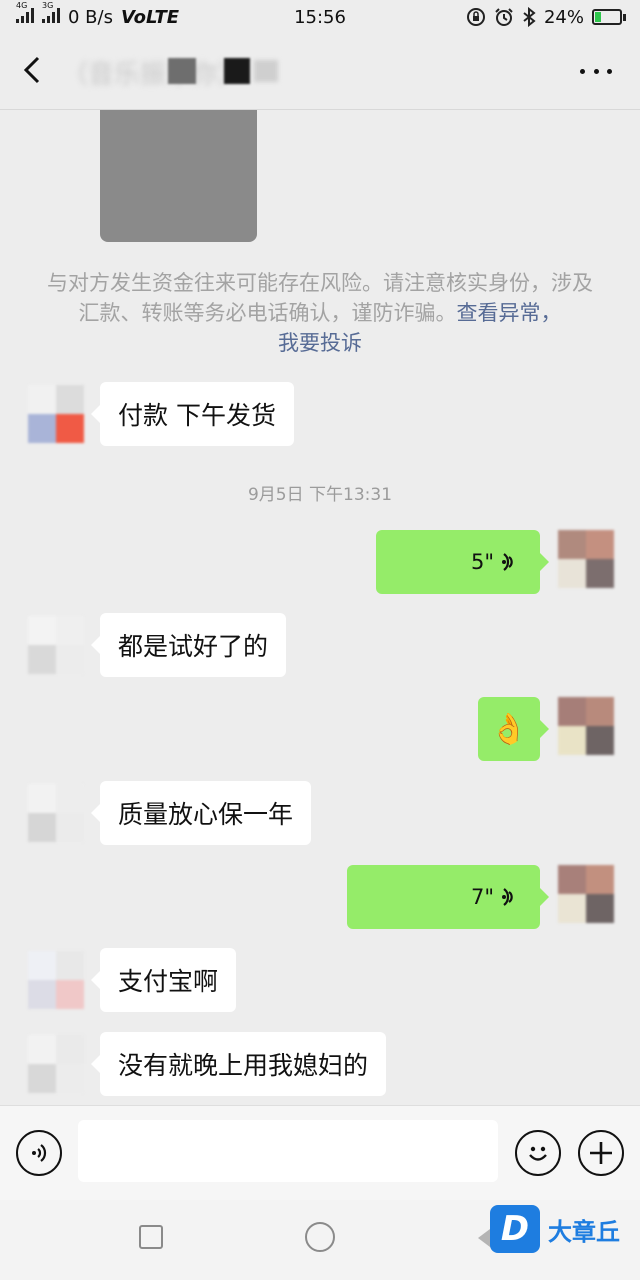 The image size is (640, 1280). Describe the element at coordinates (32, 70) in the screenshot. I see `back-arrow-icon` at that location.